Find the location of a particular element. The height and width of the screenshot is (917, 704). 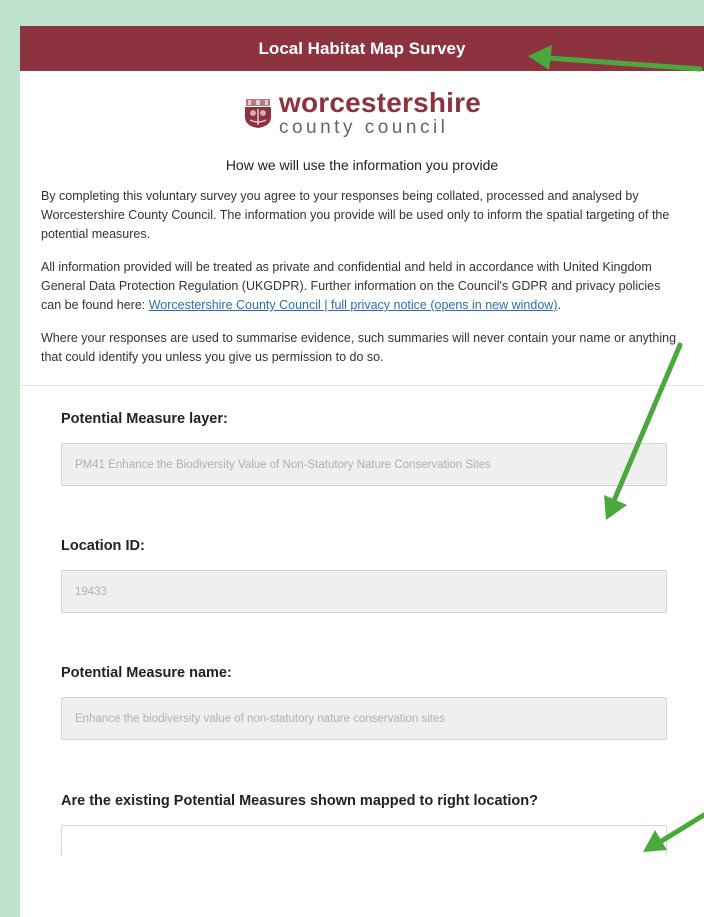

council-logo: worcestershire county council is located at coordinates (362, 113).